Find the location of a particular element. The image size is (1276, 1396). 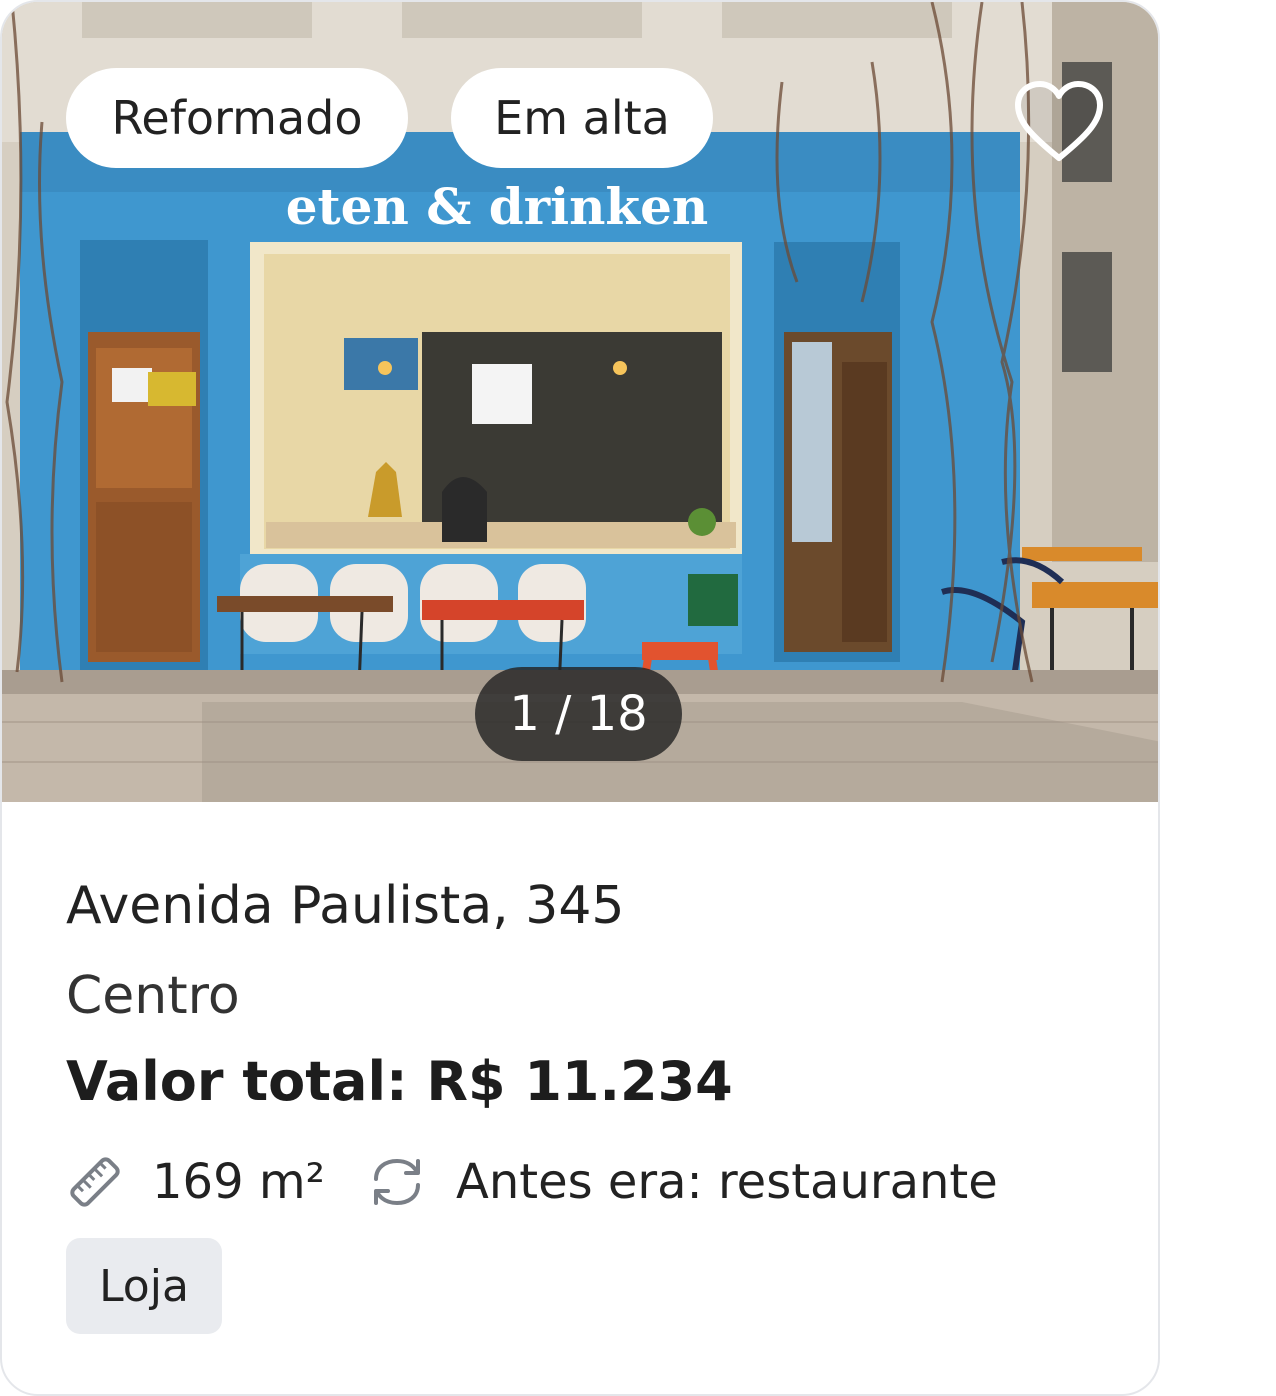

previous-use-value: Antes era: restaurante is located at coordinates (727, 1182).